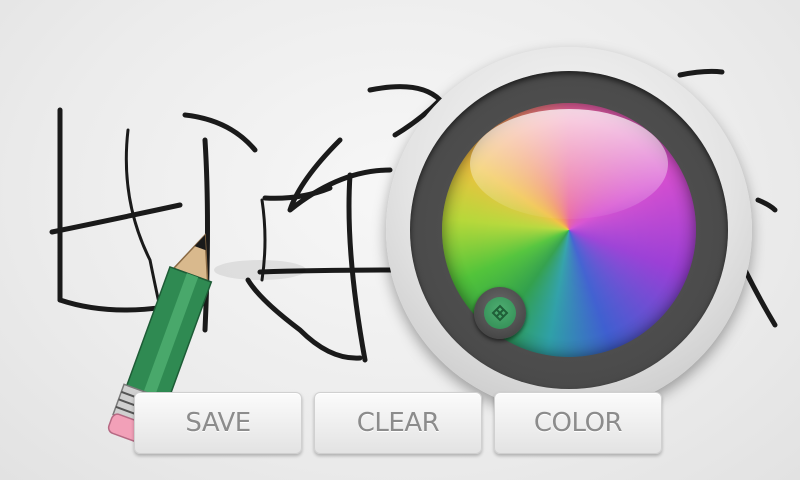  What do you see at coordinates (569, 164) in the screenshot?
I see `color-wheel-gloss` at bounding box center [569, 164].